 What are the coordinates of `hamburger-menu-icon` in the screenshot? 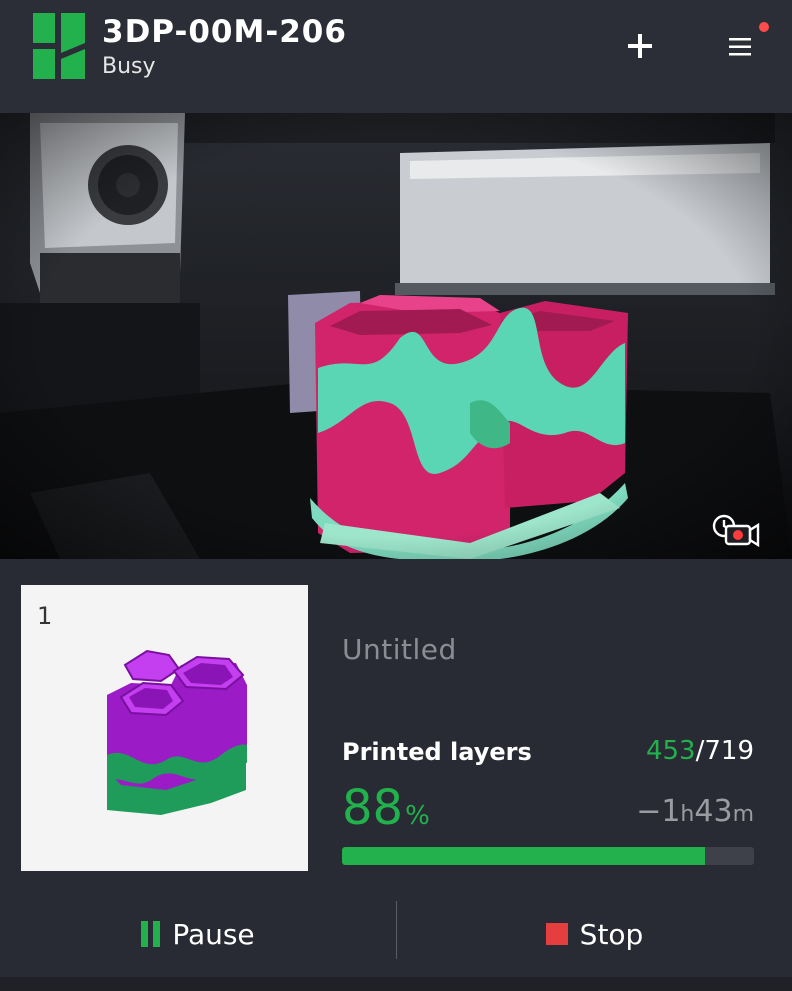 It's located at (741, 47).